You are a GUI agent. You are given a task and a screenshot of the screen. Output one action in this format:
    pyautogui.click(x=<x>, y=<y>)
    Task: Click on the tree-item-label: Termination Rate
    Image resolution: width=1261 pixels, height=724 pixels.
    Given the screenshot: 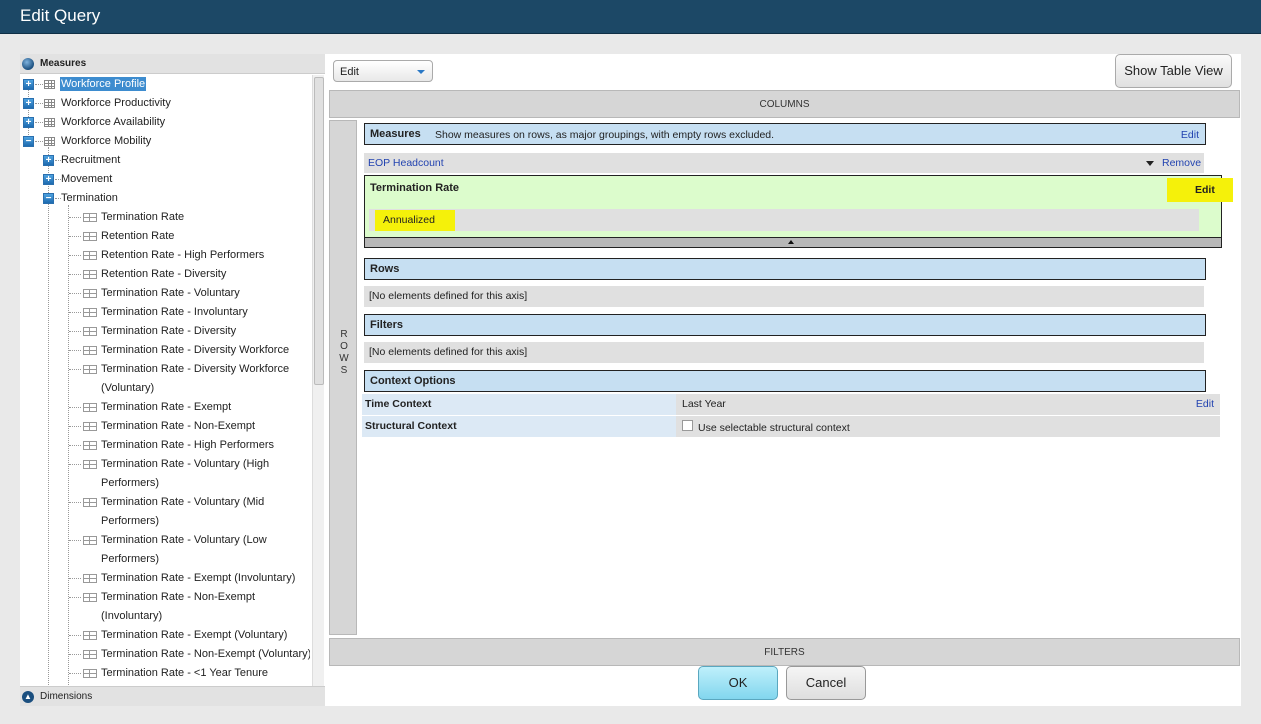 What is the action you would take?
    pyautogui.click(x=142, y=217)
    